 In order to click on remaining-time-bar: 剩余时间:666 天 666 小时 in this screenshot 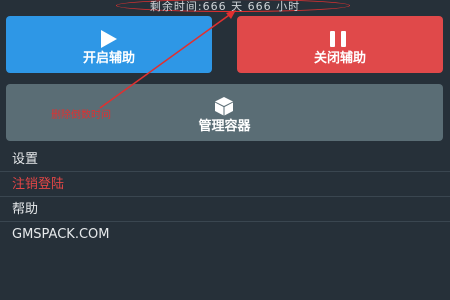, I will do `click(225, 7)`.